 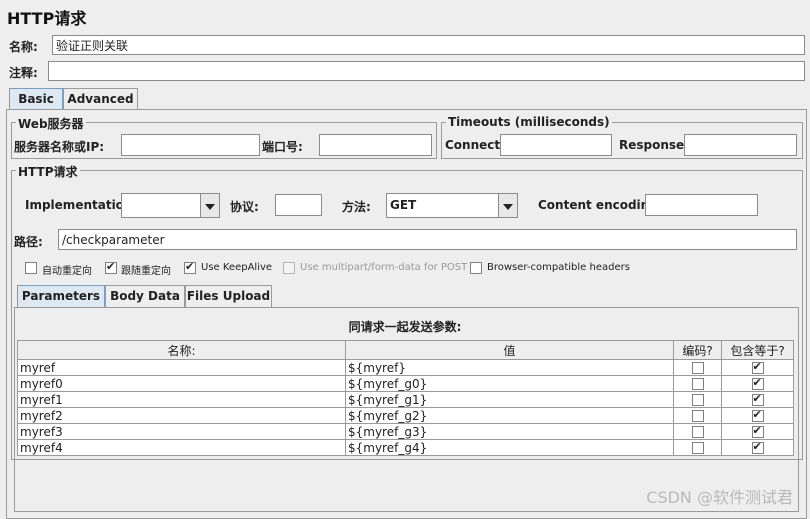 I want to click on table-row: myref3 ${myref_g3}, so click(x=405, y=431).